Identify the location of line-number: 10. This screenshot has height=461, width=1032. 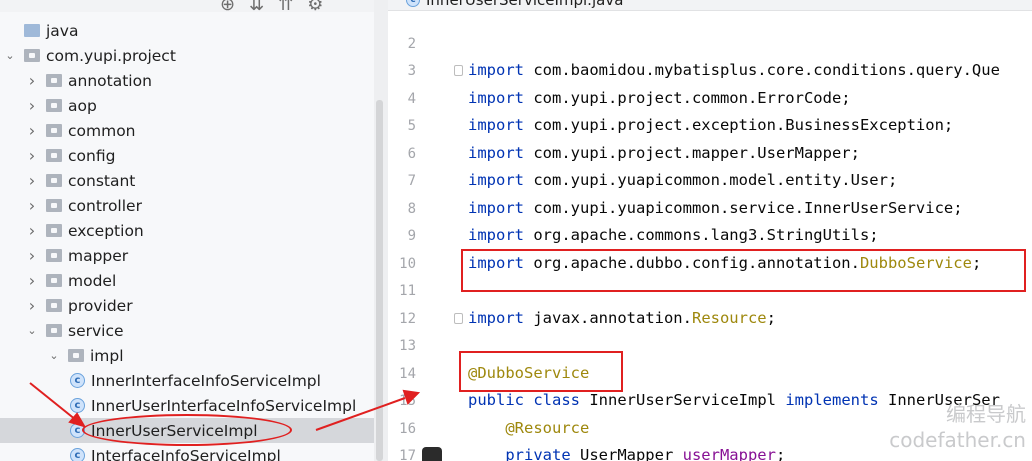
(407, 264).